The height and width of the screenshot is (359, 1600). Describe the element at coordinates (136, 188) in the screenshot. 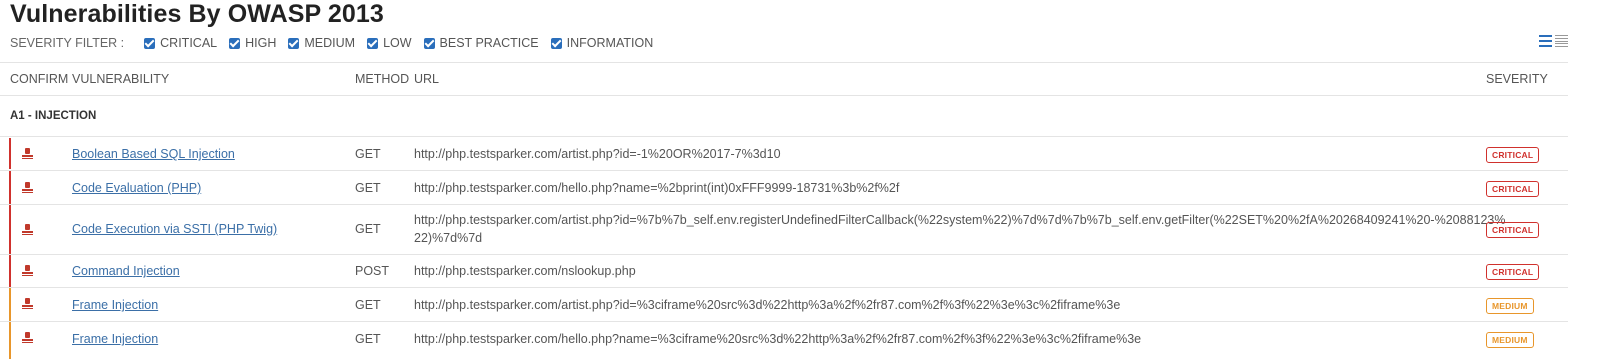

I see `vulnerability-link: Code Evaluation (PHP)` at that location.